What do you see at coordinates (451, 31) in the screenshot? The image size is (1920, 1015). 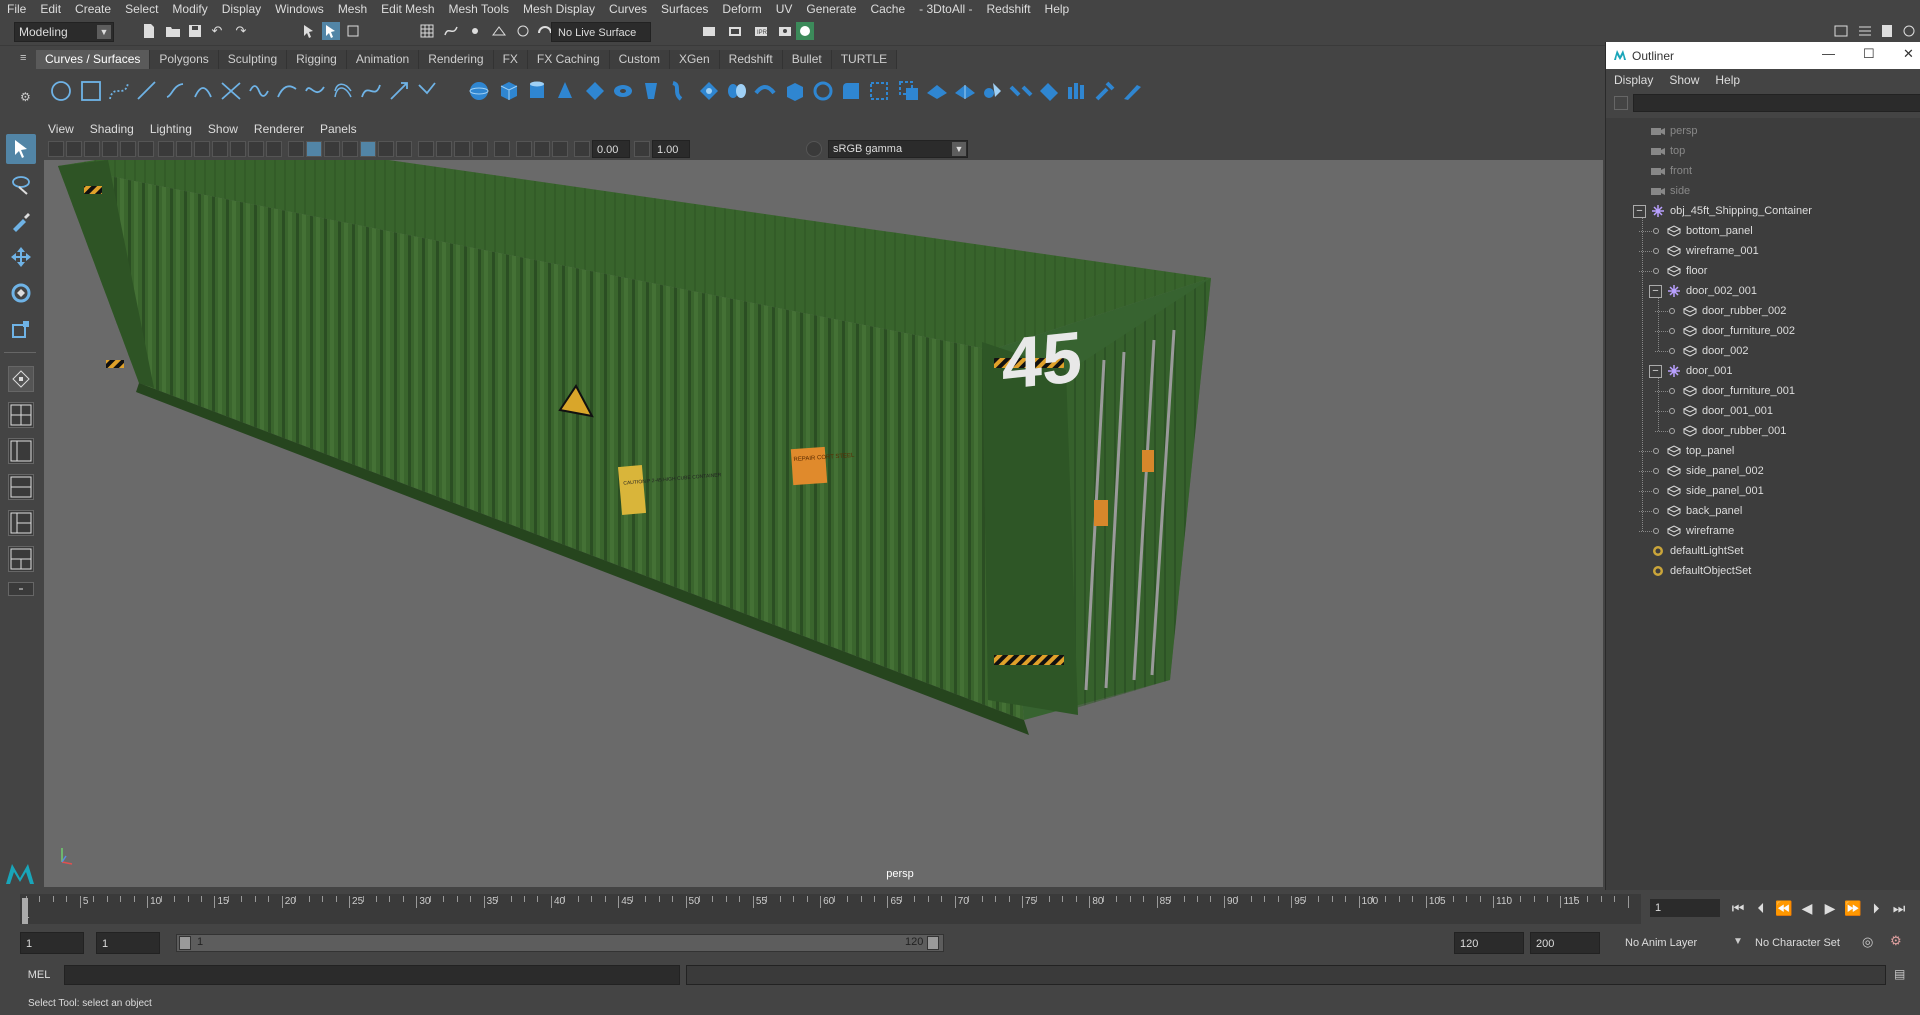 I see `snap-curve-icon` at bounding box center [451, 31].